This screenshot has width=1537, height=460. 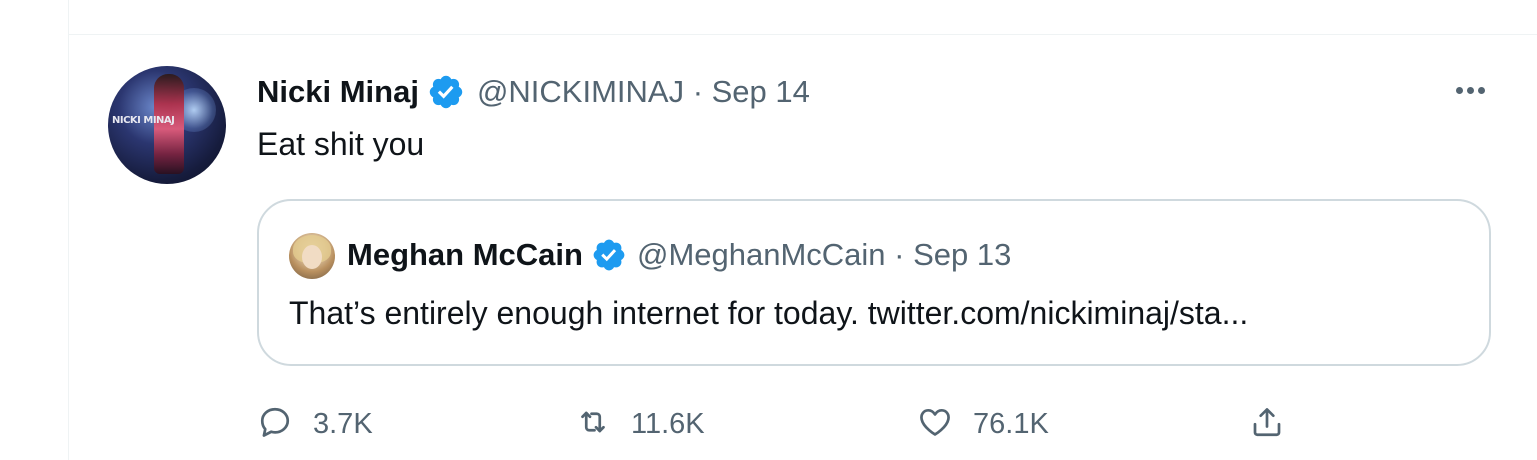 I want to click on quoted-tweet-header: Meghan McCain @MeghanMcCain · Sep 13, so click(x=679, y=255).